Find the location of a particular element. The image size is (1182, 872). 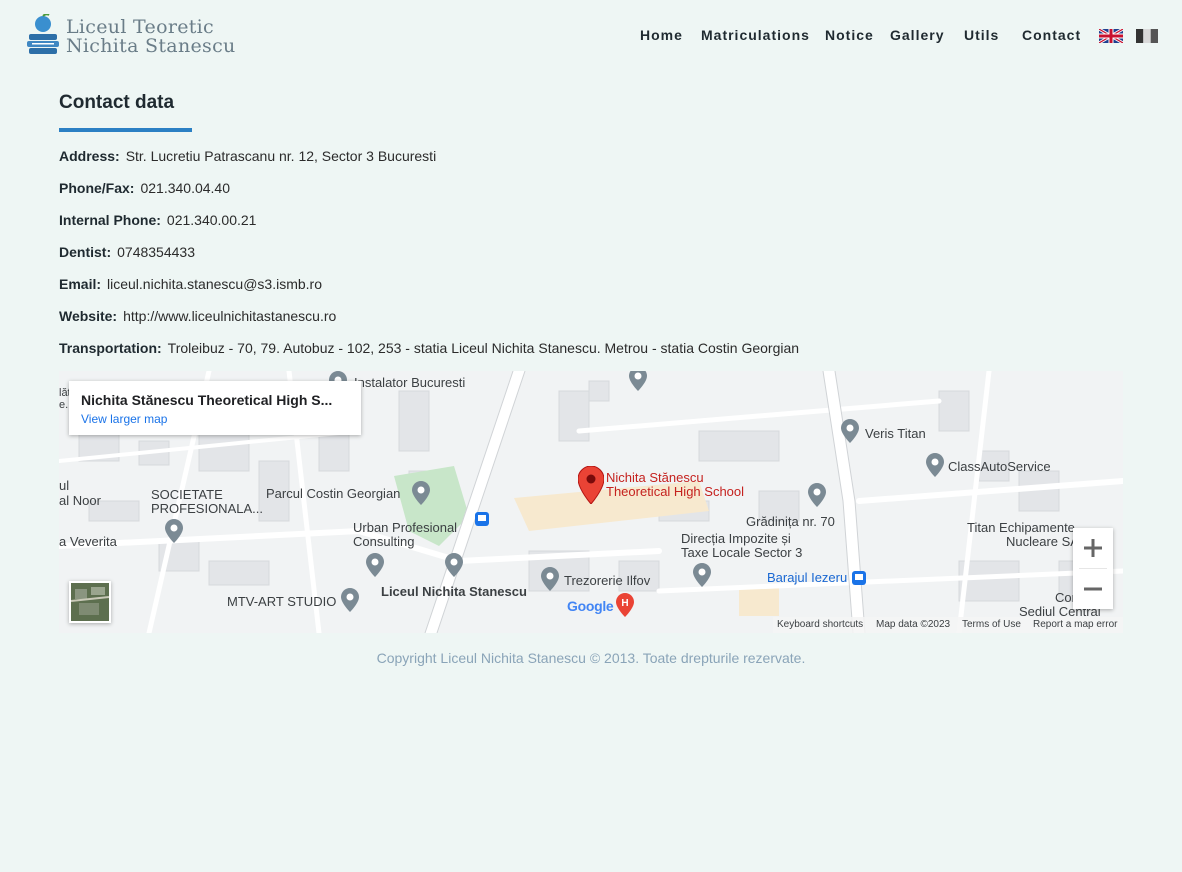

minus-icon is located at coordinates (1093, 589).